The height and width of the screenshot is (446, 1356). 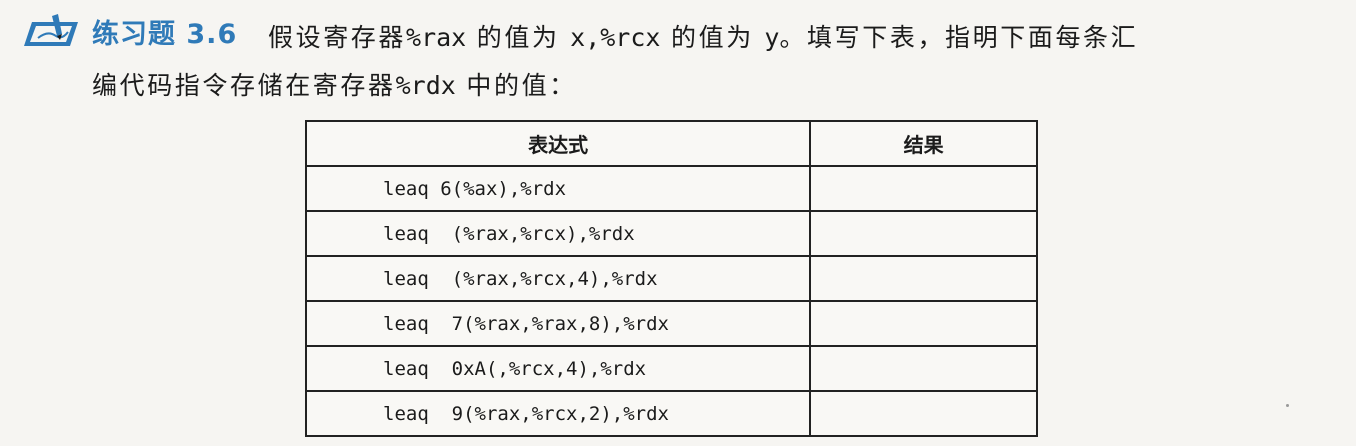 What do you see at coordinates (521, 85) in the screenshot?
I see `question-text: 中的值：` at bounding box center [521, 85].